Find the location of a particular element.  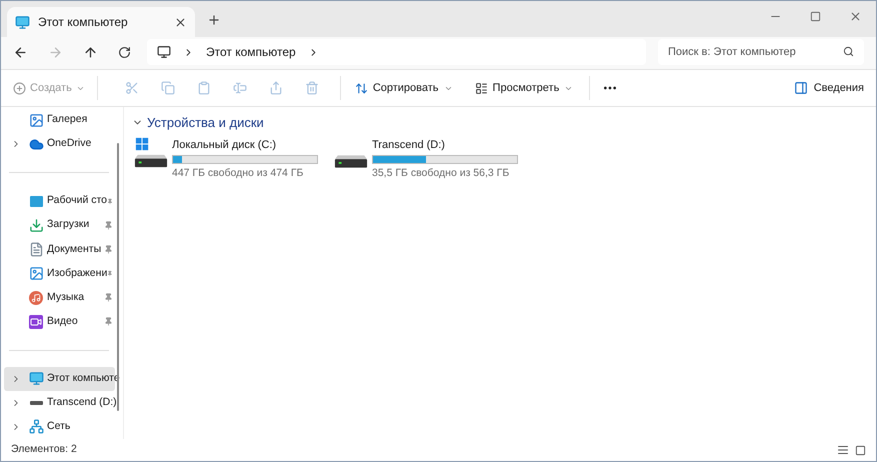

drive-free-space: 35,5 ГБ свободно из 56,3 ГБ is located at coordinates (441, 173).